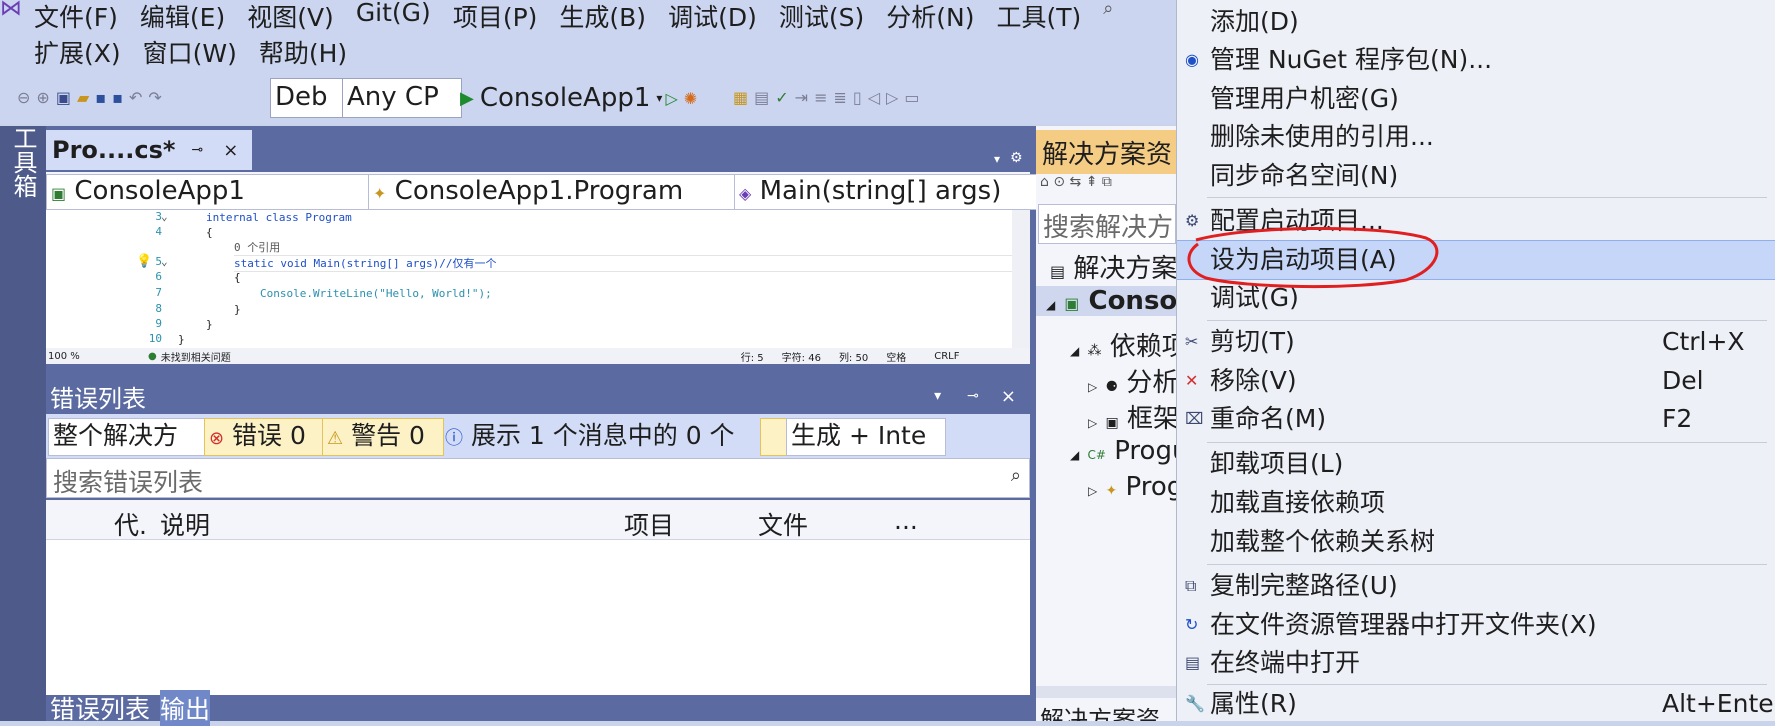  Describe the element at coordinates (997, 159) in the screenshot. I see `tab-overflow-icon: ▾` at that location.